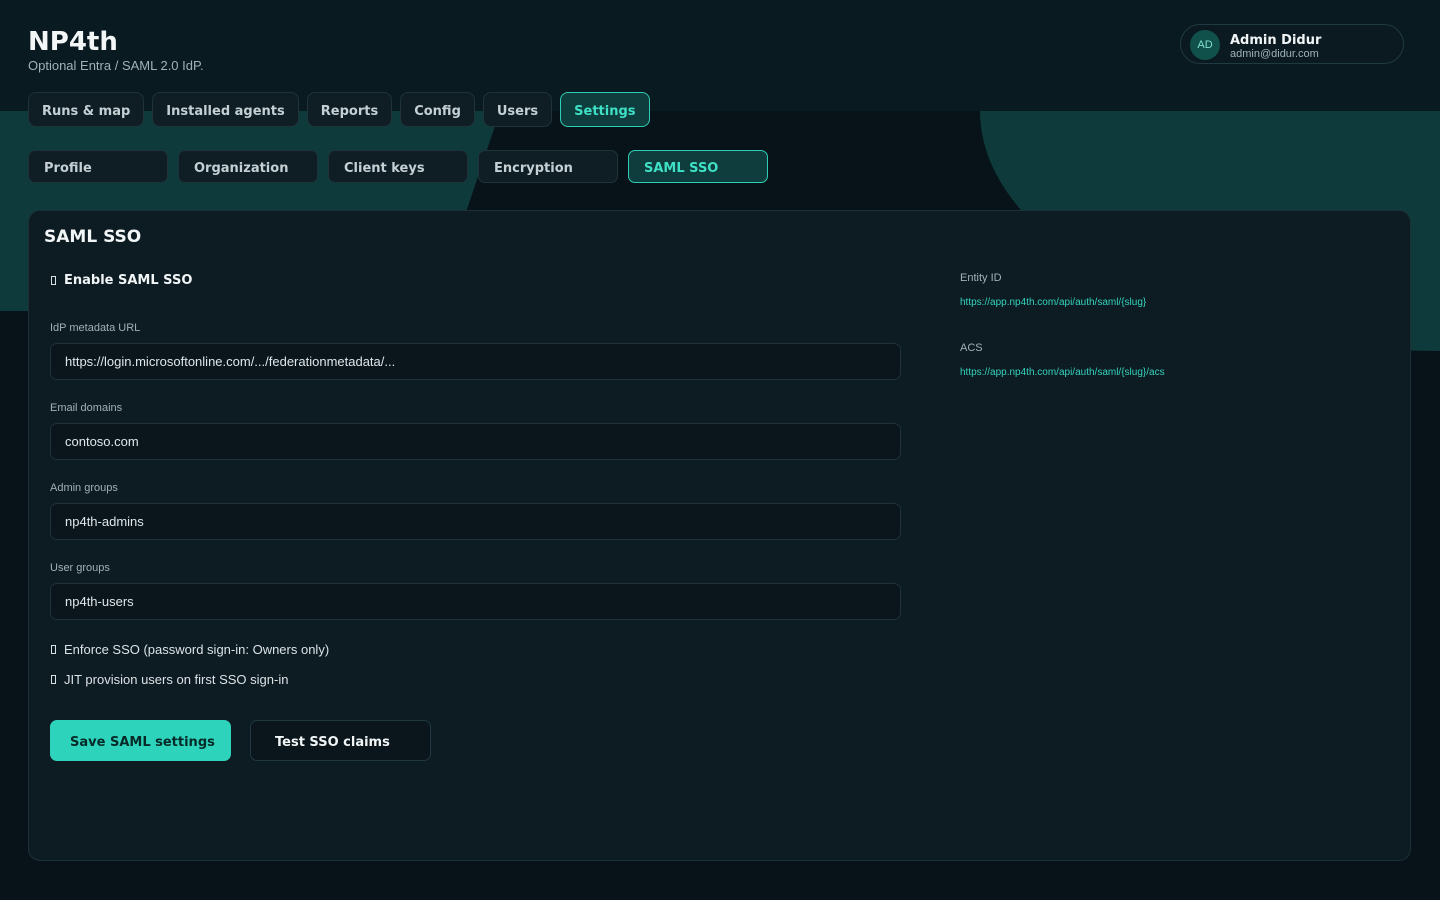  I want to click on subtab-client-keys: Client keys, so click(398, 166).